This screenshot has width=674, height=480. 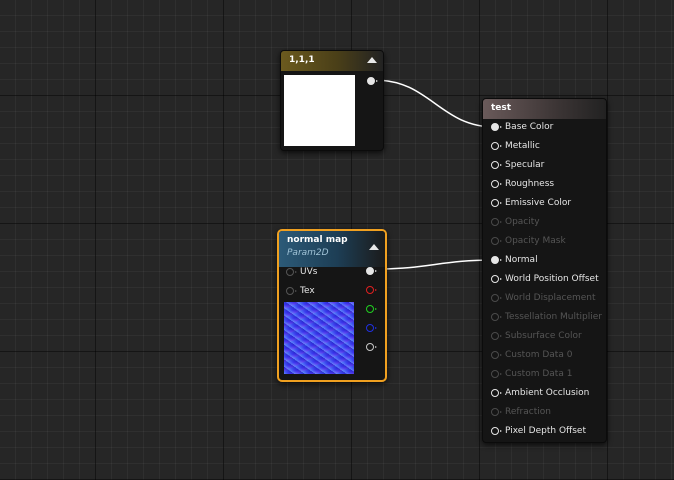 I want to click on output-pin-r, so click(x=371, y=290).